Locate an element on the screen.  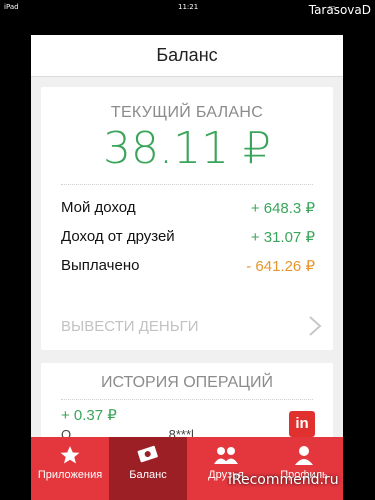
friends-income-label: Доход от друзей is located at coordinates (118, 236).